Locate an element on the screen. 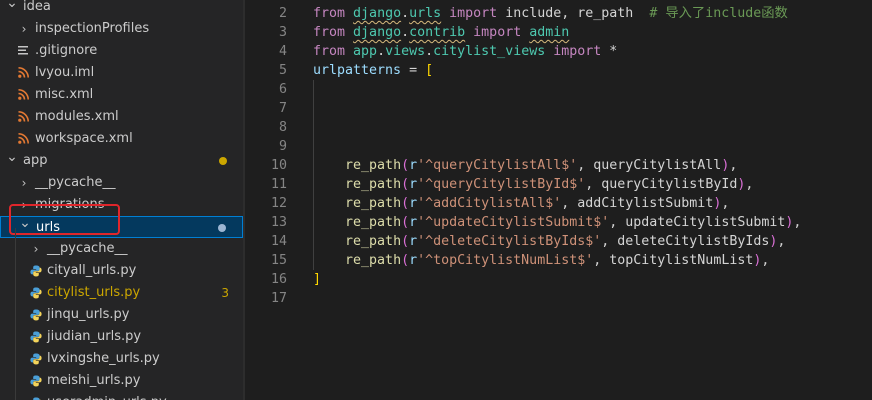 Image resolution: width=872 pixels, height=400 pixels. tree-item-label: meishi_urls.py is located at coordinates (94, 380).